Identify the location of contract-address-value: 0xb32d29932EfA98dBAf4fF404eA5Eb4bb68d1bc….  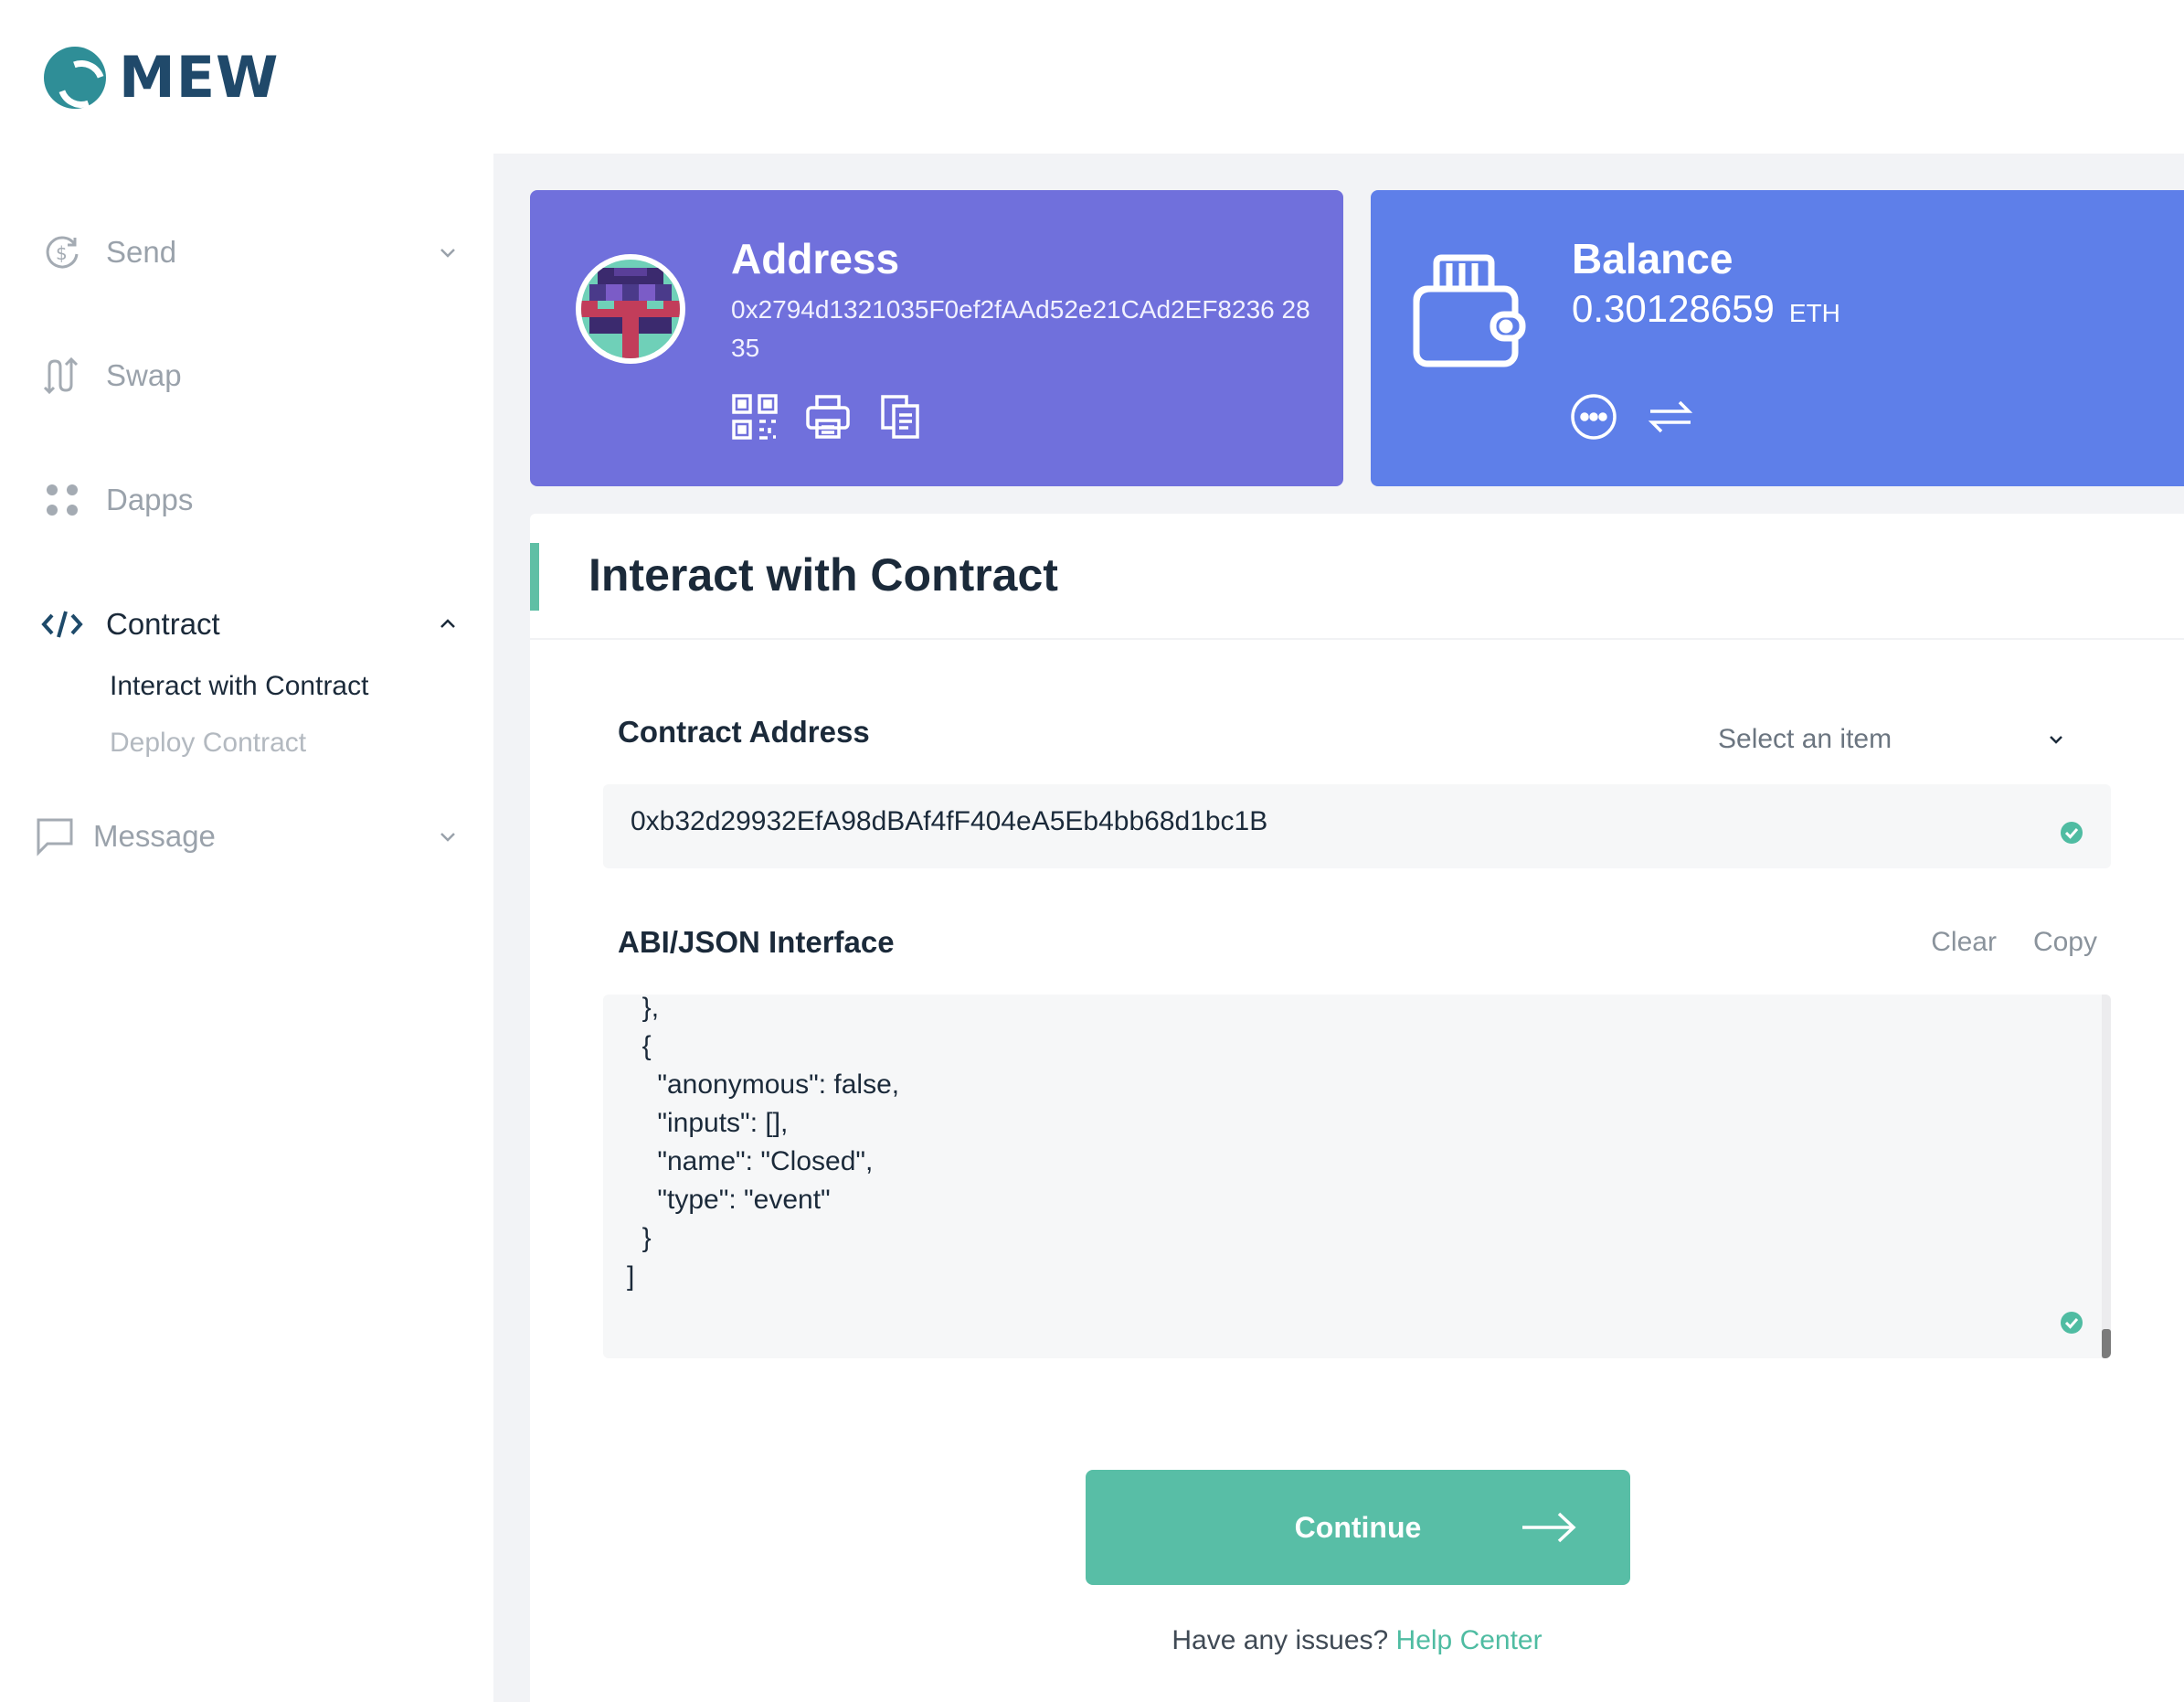
(949, 821).